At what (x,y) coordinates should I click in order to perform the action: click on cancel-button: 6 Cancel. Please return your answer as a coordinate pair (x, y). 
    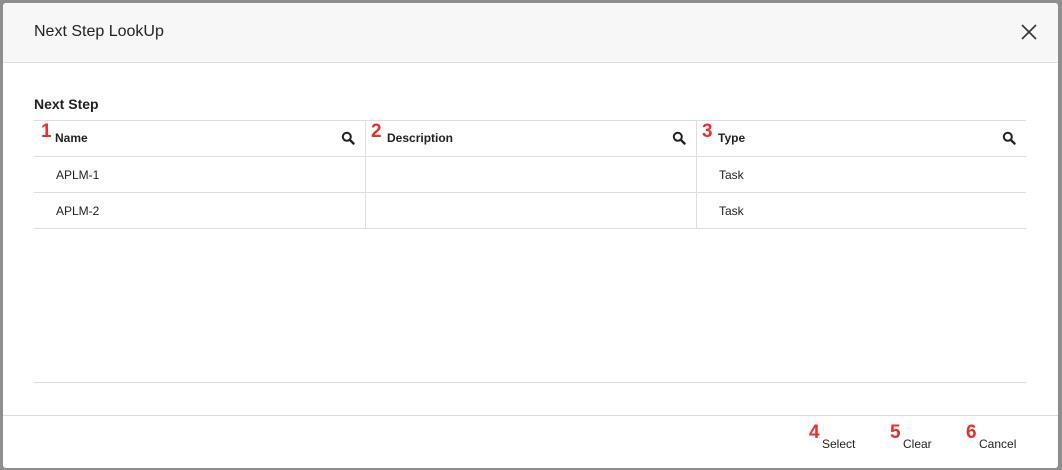
    Looking at the image, I should click on (996, 437).